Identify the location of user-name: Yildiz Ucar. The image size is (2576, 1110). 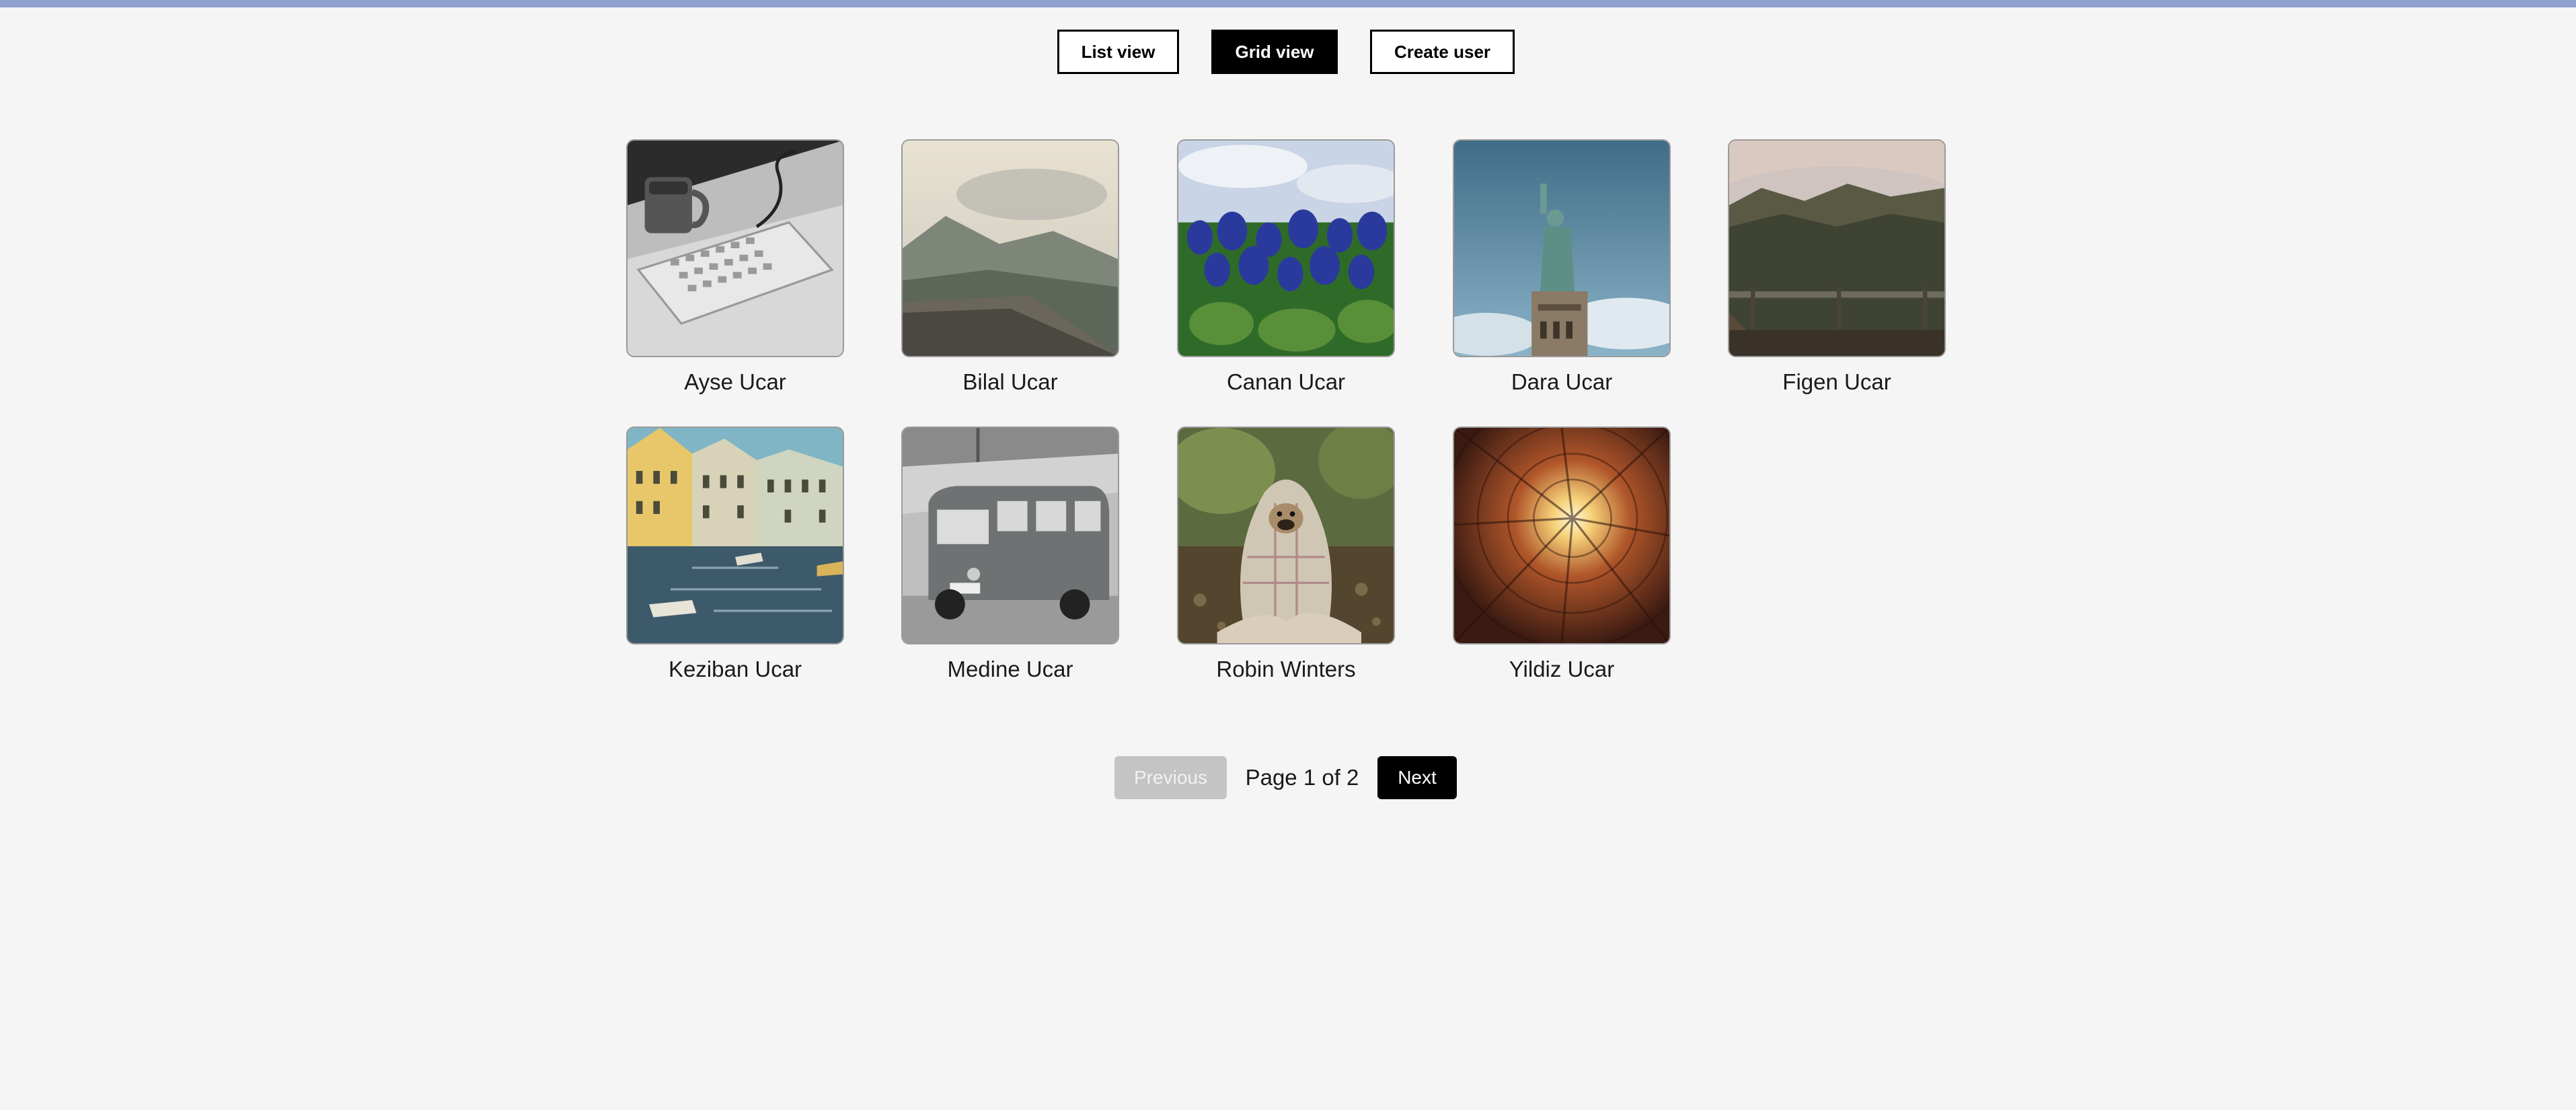
(1562, 669).